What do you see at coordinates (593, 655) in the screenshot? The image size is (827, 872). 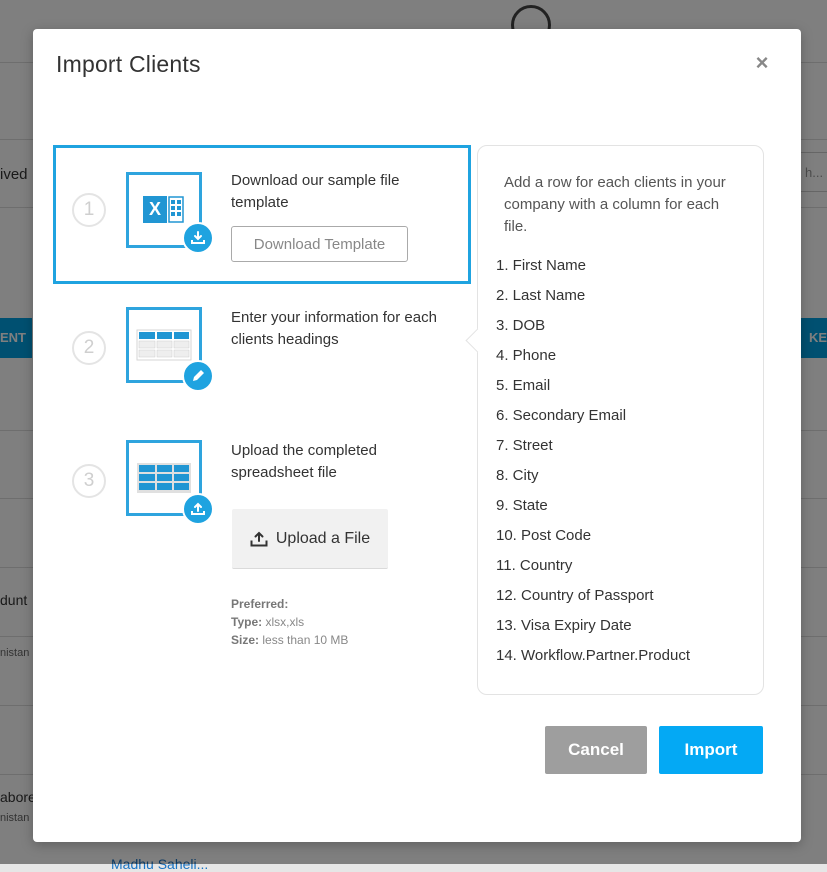 I see `list-item: 14. Workflow.Partner.Product` at bounding box center [593, 655].